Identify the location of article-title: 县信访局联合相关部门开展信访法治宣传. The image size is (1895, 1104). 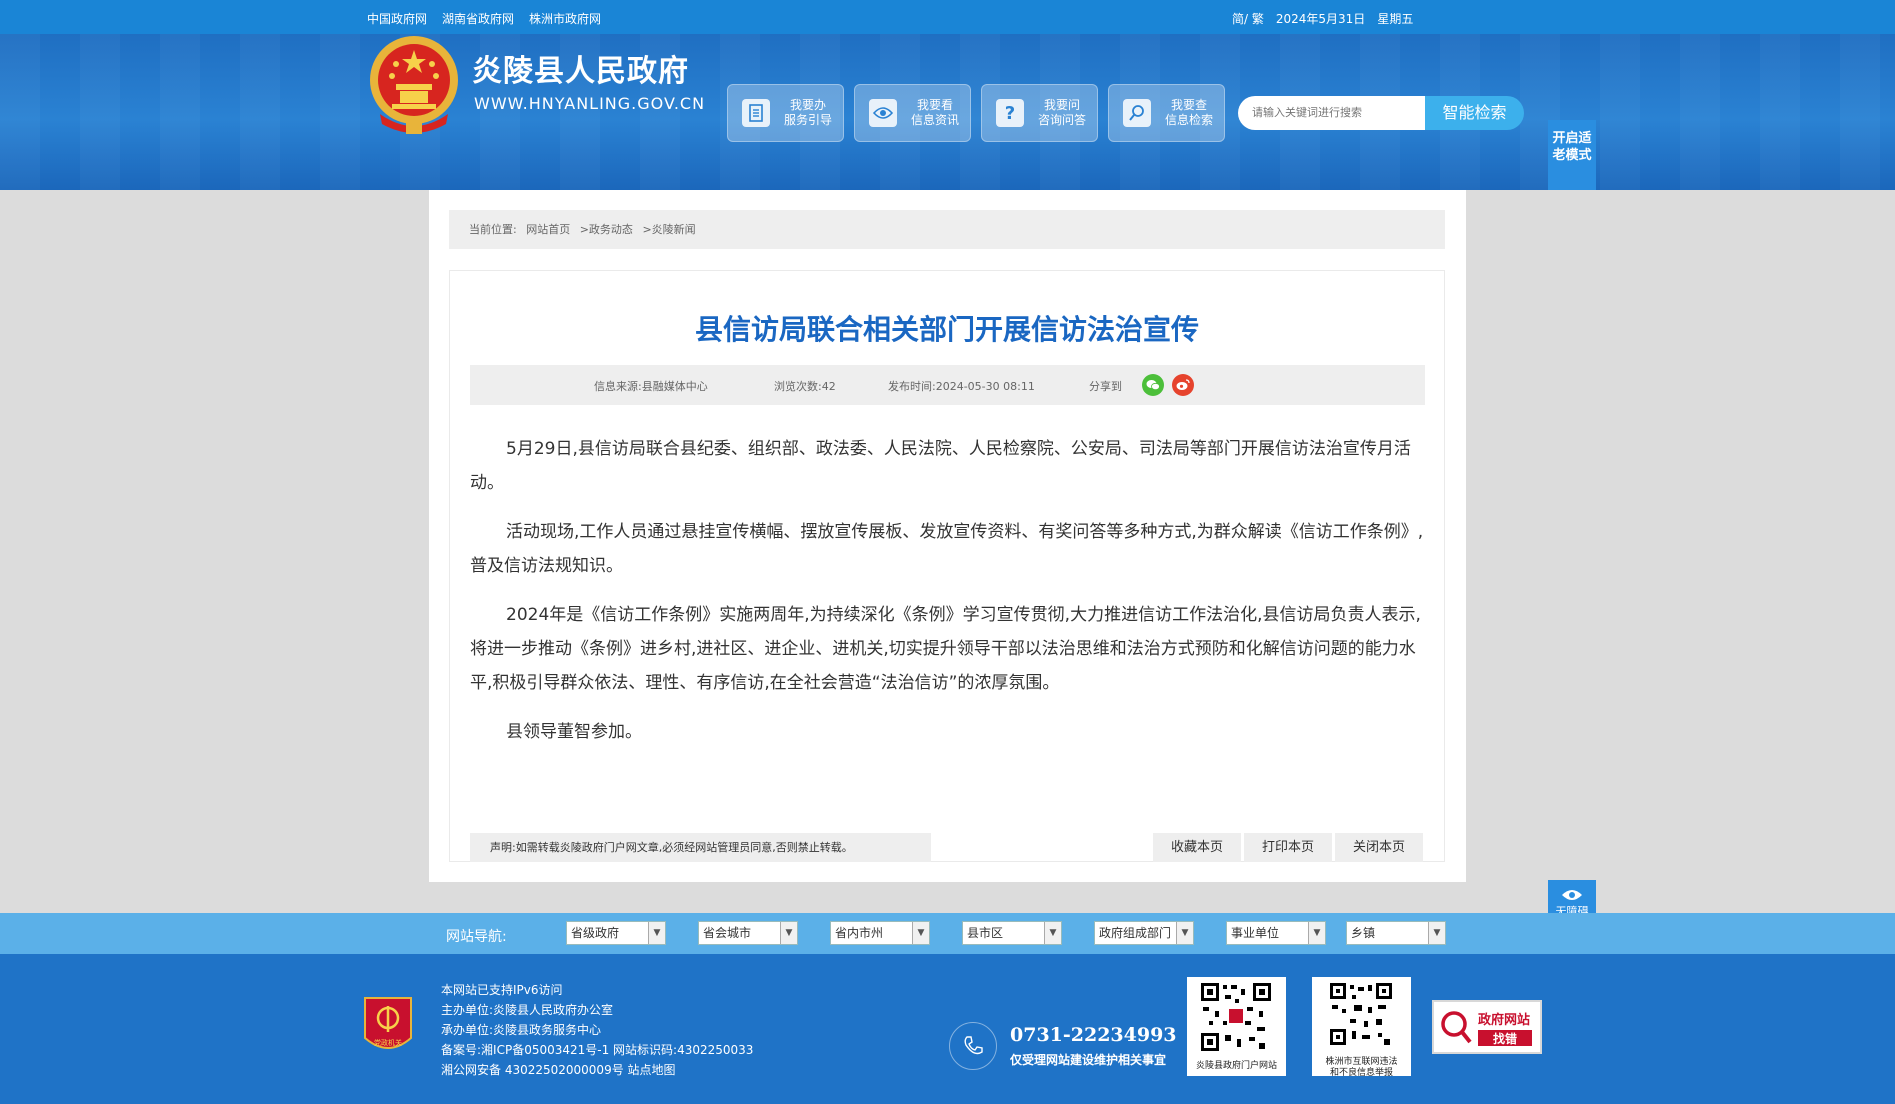
(946, 329).